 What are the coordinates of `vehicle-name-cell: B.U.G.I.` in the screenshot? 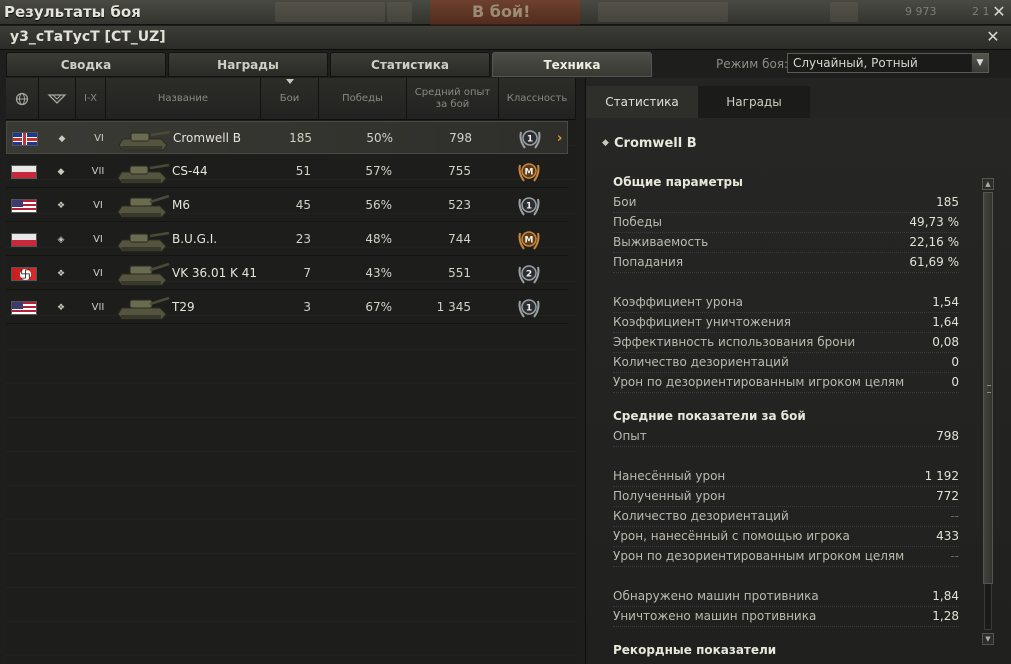 It's located at (195, 239).